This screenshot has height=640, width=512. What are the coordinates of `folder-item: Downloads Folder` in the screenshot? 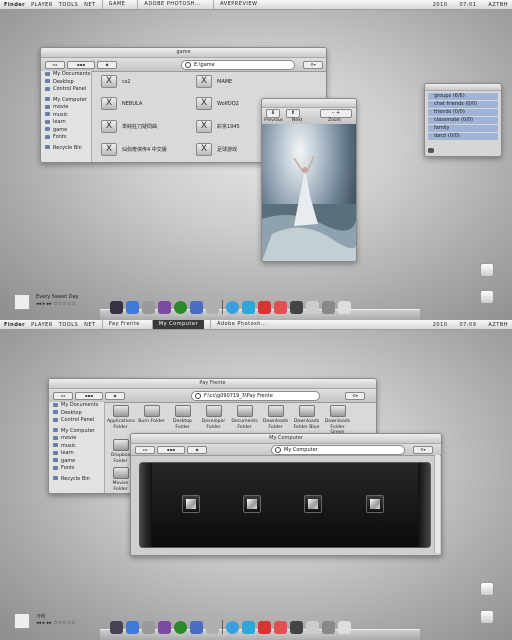 It's located at (275, 417).